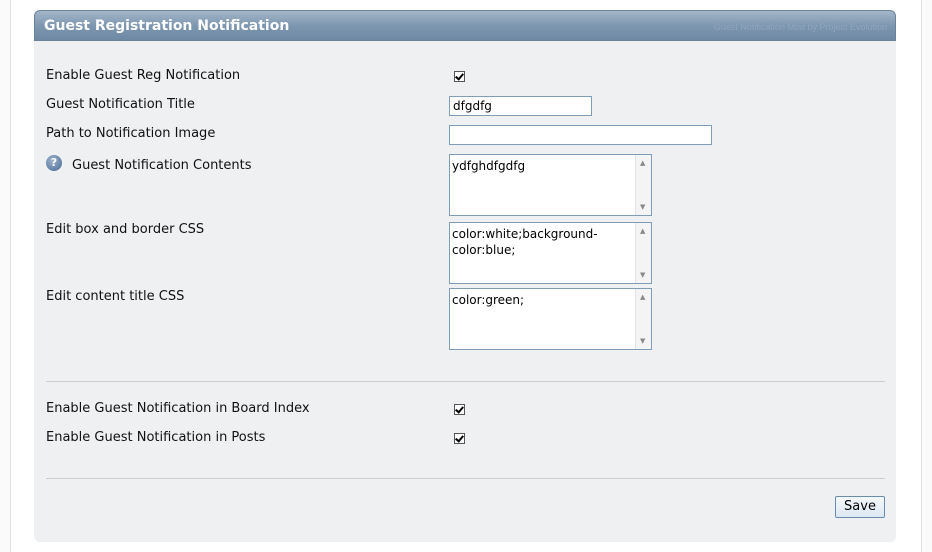 This screenshot has width=932, height=552. Describe the element at coordinates (131, 133) in the screenshot. I see `image-path-label: Path to Notification Image` at that location.